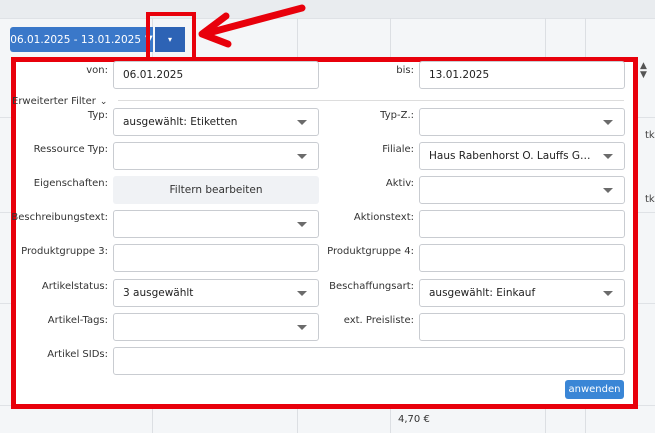  Describe the element at coordinates (383, 217) in the screenshot. I see `aktionstext-label: Aktionstext:` at that location.